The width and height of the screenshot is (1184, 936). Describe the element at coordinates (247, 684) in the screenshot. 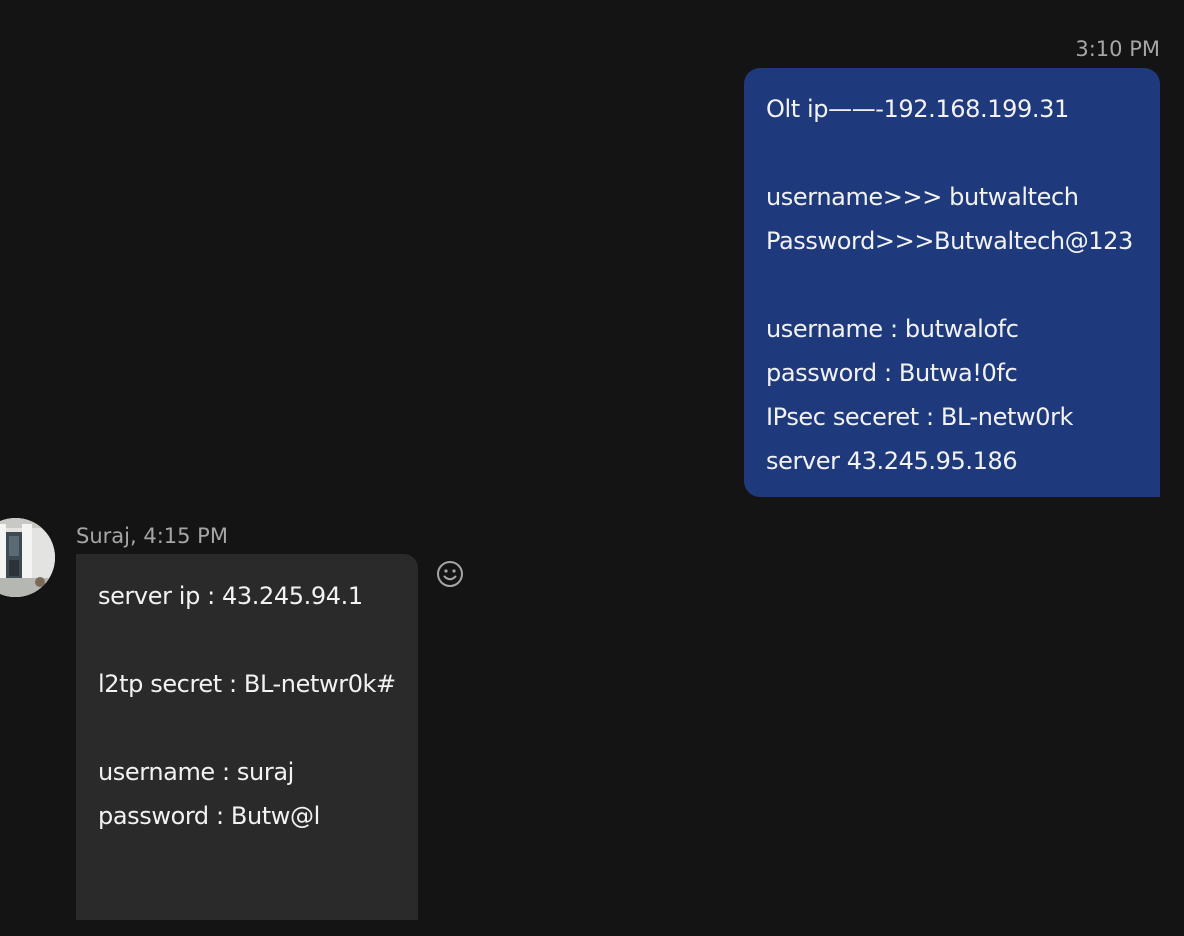

I see `message-line: l2tp secret : BL-netwr0k#` at that location.